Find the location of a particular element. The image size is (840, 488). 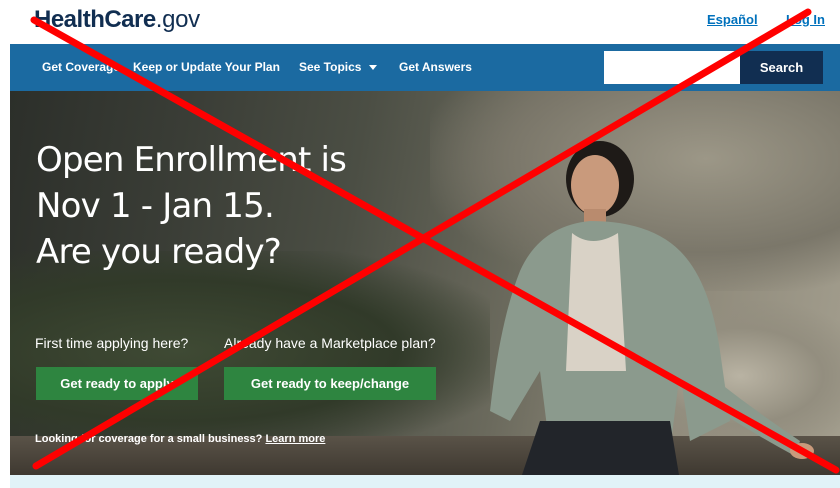

nav-get-coverage: Get Coverage is located at coordinates (81, 67).